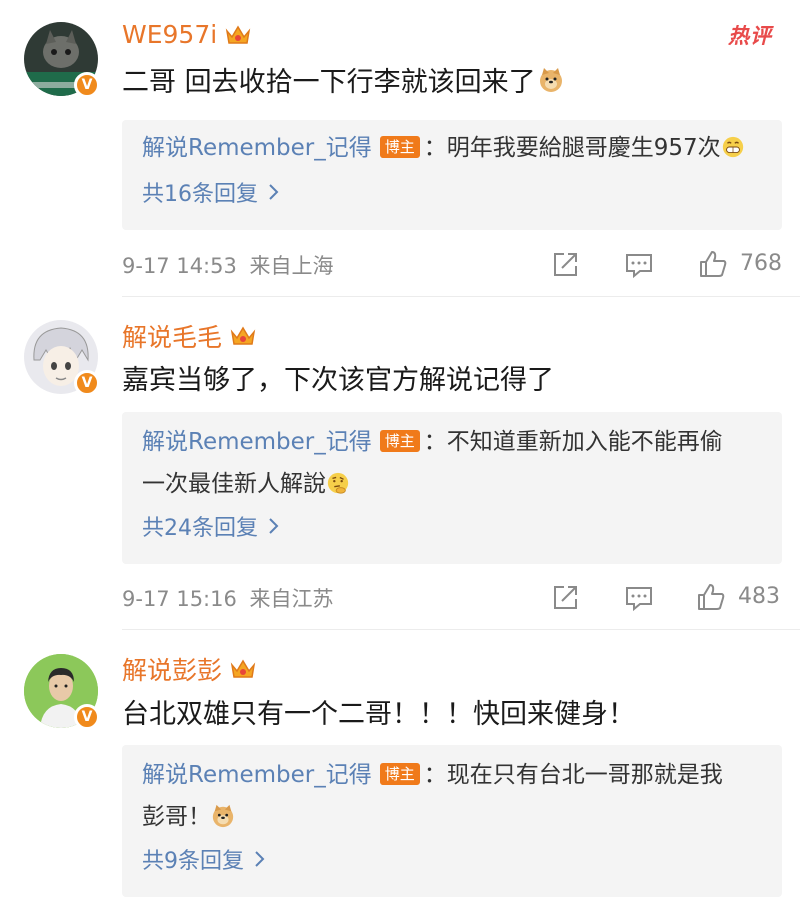 The width and height of the screenshot is (800, 910). What do you see at coordinates (169, 34) in the screenshot?
I see `username: WE957i` at bounding box center [169, 34].